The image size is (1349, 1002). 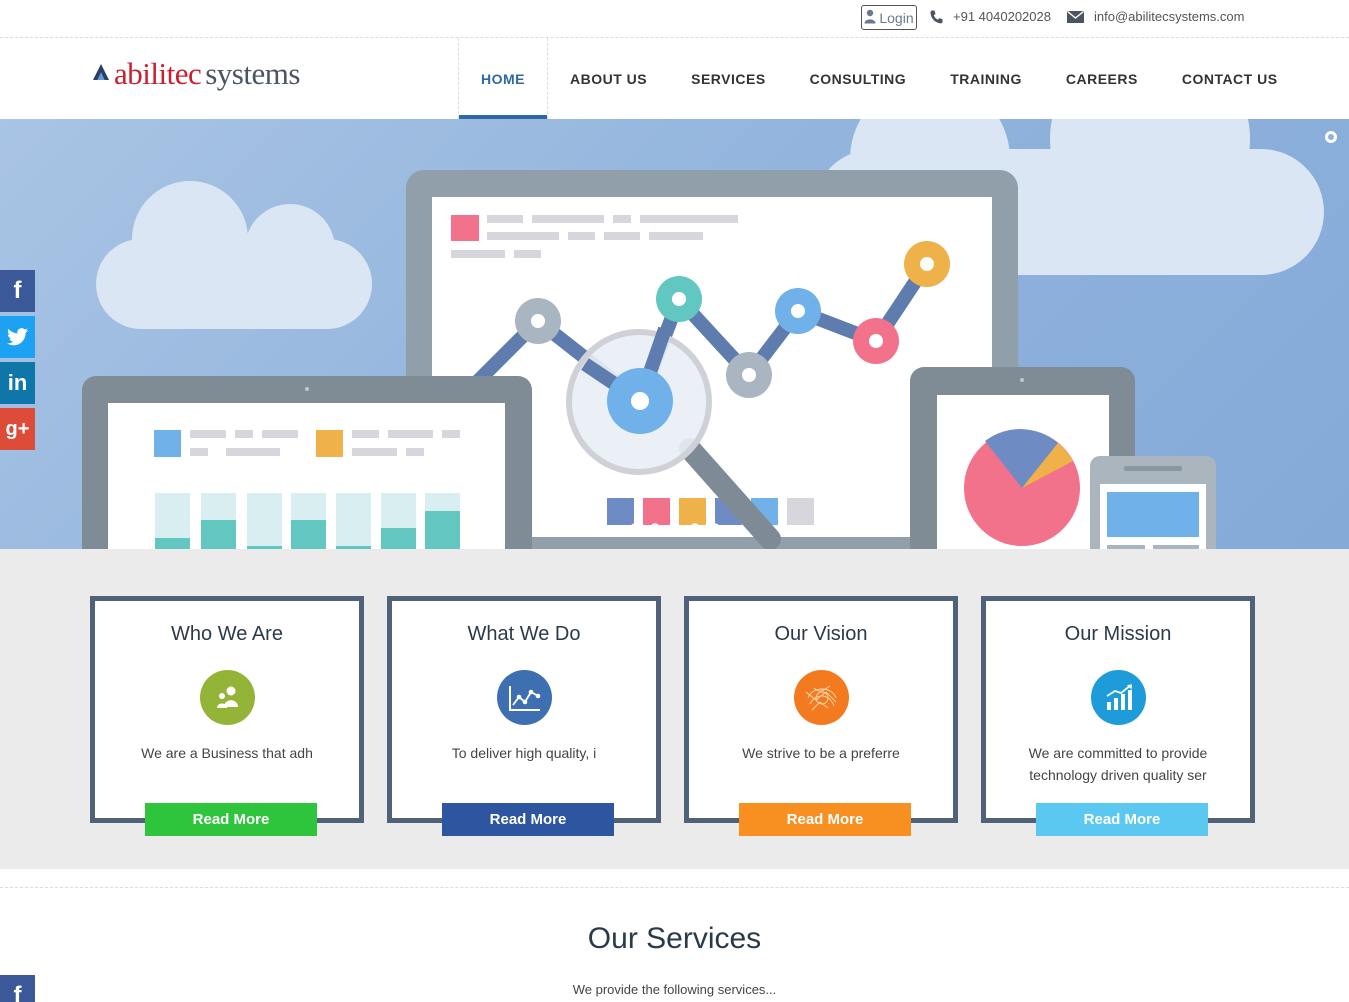 I want to click on nav-home: HOME, so click(x=503, y=78).